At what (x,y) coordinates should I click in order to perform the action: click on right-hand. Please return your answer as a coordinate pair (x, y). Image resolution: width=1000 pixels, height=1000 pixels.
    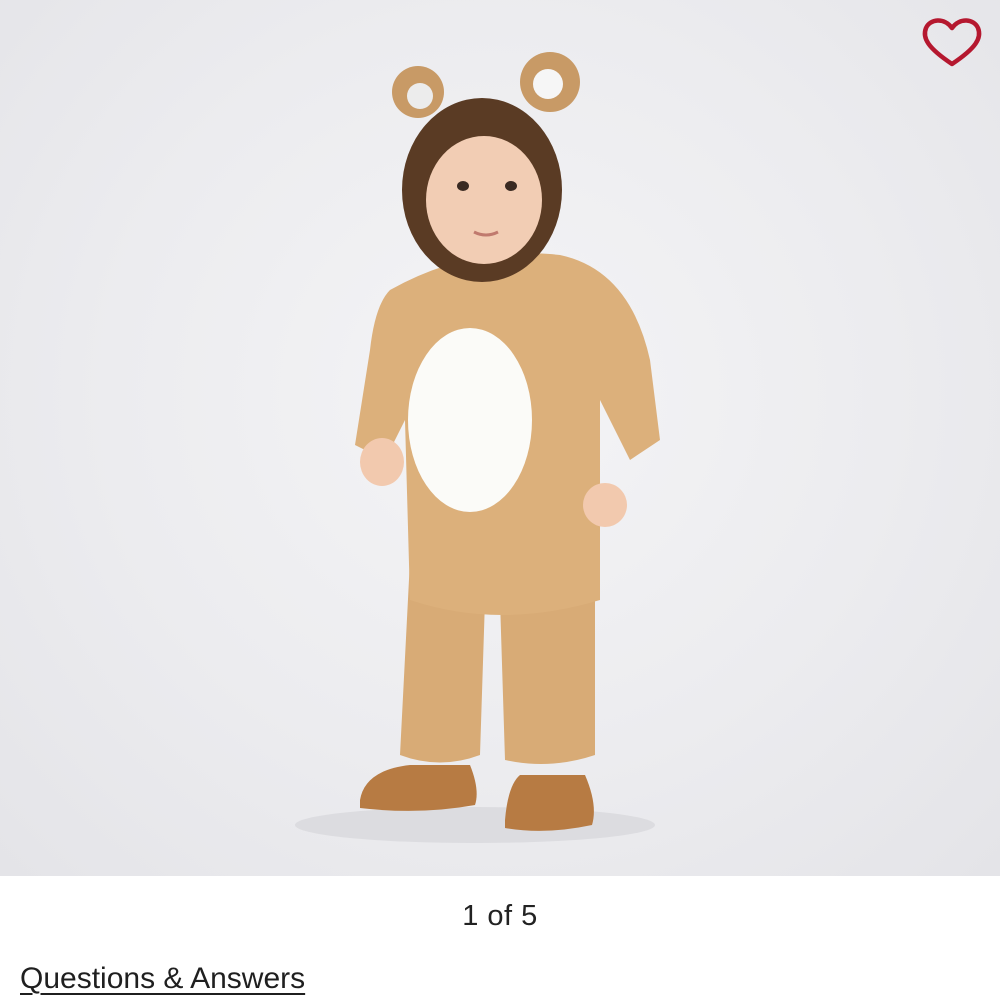
    Looking at the image, I should click on (605, 505).